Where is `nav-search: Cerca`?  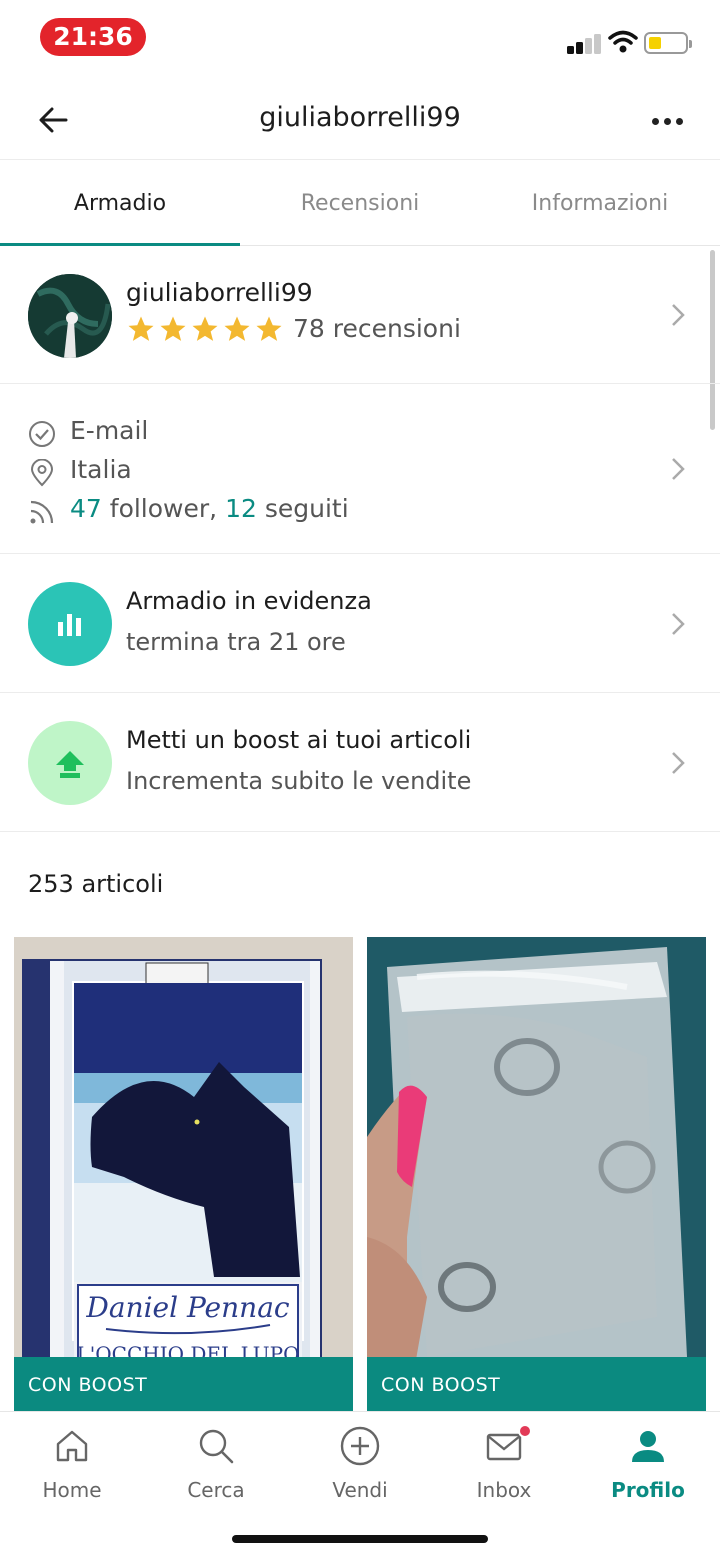
nav-search: Cerca is located at coordinates (216, 1469).